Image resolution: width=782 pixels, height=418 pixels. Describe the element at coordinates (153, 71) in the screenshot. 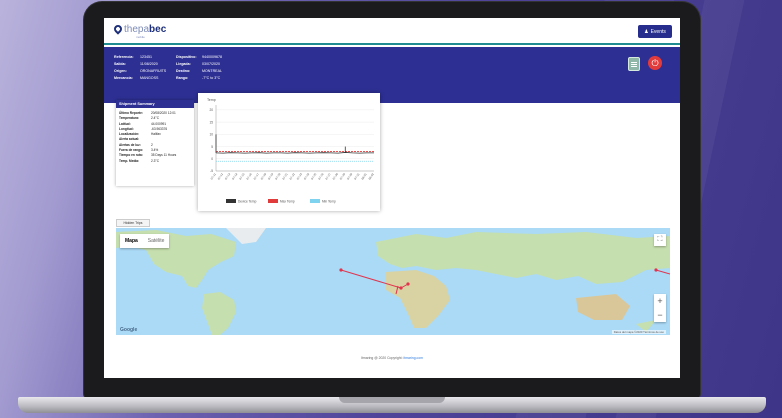

I see `info-value: ORONAFRUITS` at that location.